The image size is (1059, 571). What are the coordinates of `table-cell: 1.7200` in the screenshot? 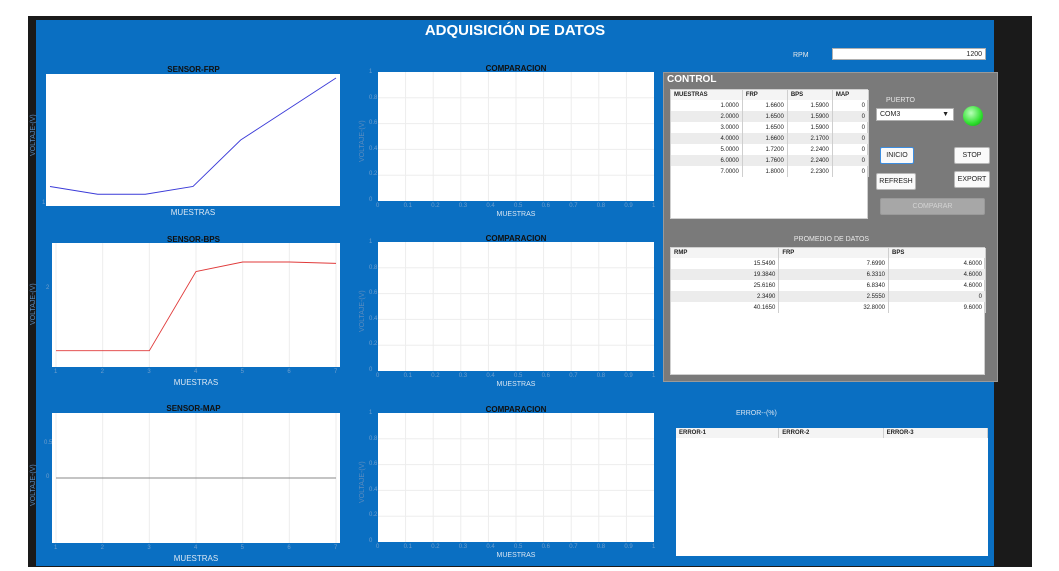 It's located at (765, 149).